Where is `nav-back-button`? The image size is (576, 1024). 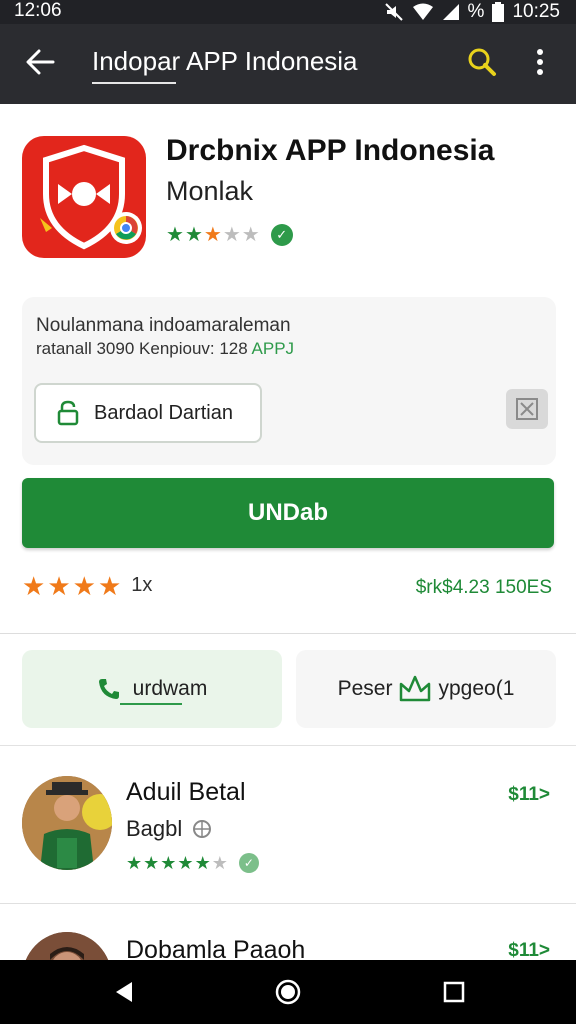 nav-back-button is located at coordinates (124, 992).